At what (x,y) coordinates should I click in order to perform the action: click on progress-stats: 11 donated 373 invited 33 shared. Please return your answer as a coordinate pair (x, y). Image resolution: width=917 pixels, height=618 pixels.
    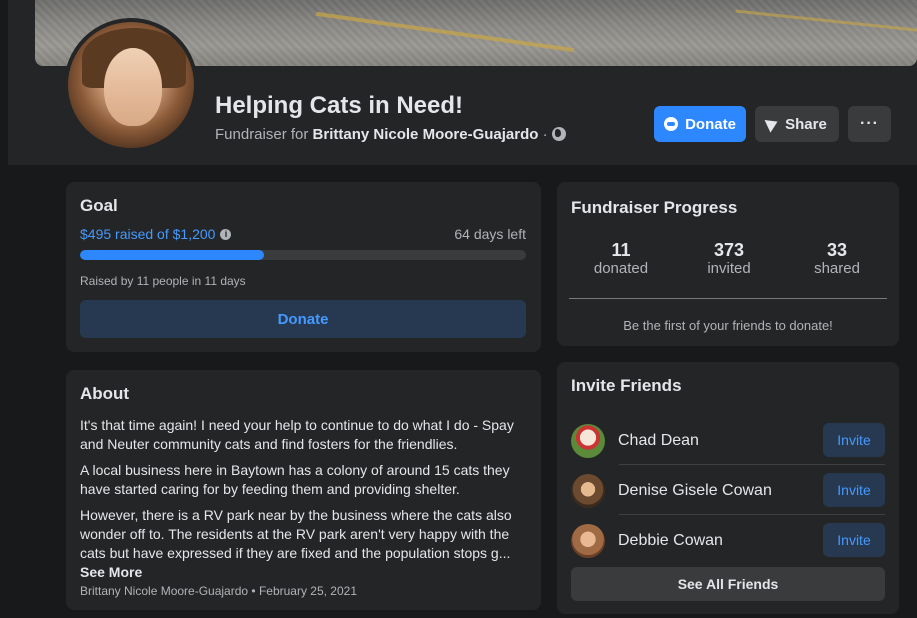
    Looking at the image, I should click on (729, 259).